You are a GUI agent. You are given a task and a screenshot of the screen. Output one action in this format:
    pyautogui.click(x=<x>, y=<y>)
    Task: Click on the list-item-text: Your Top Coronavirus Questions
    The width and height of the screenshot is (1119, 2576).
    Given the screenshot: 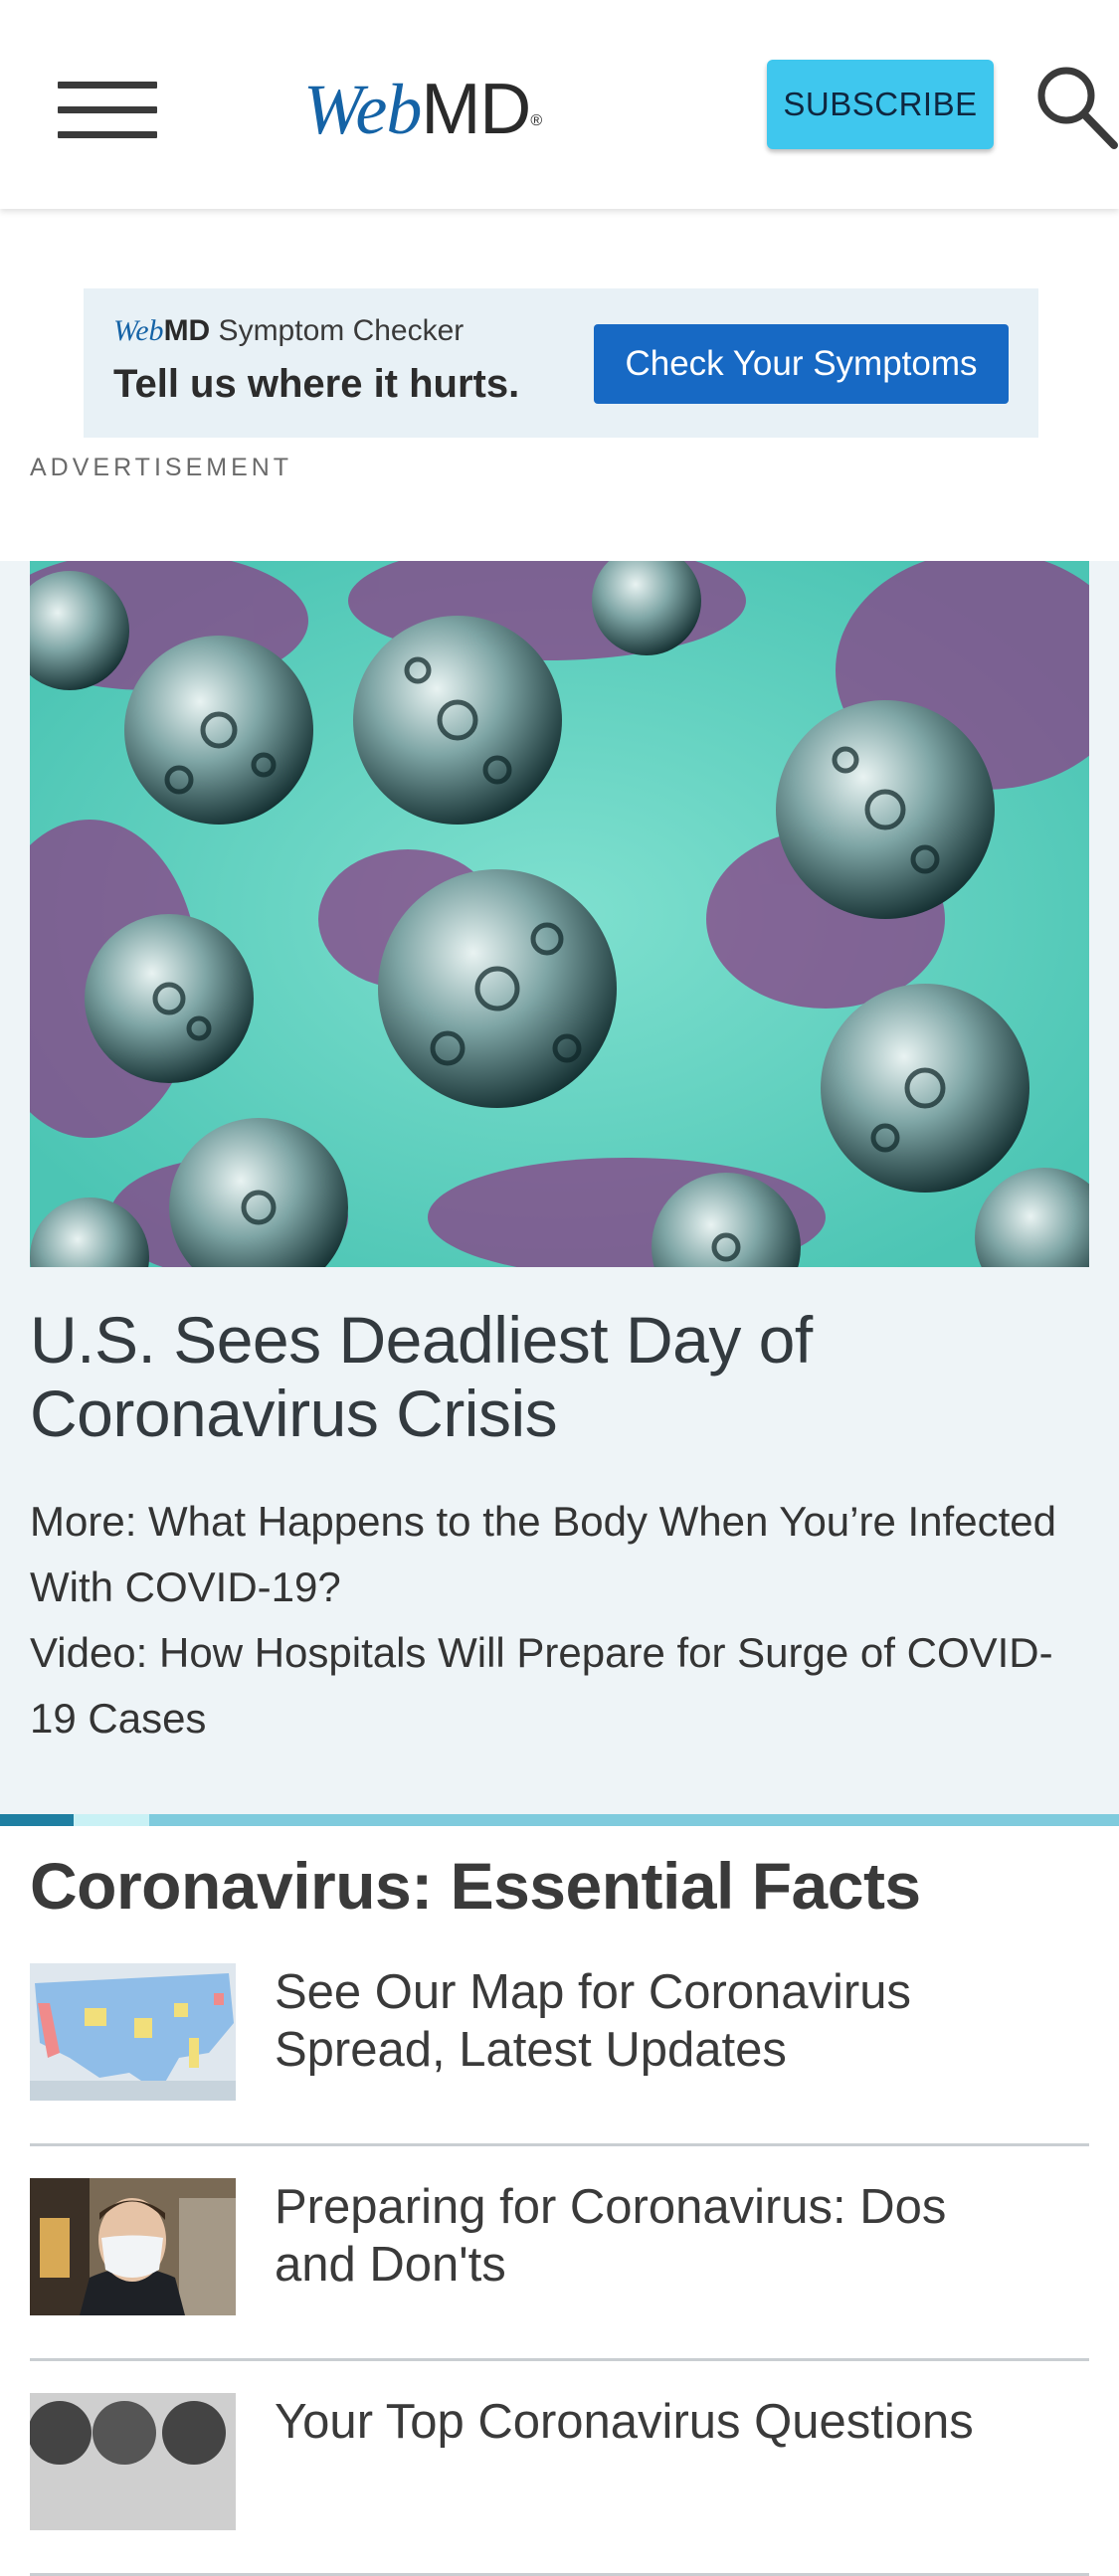 What is the action you would take?
    pyautogui.click(x=624, y=2422)
    